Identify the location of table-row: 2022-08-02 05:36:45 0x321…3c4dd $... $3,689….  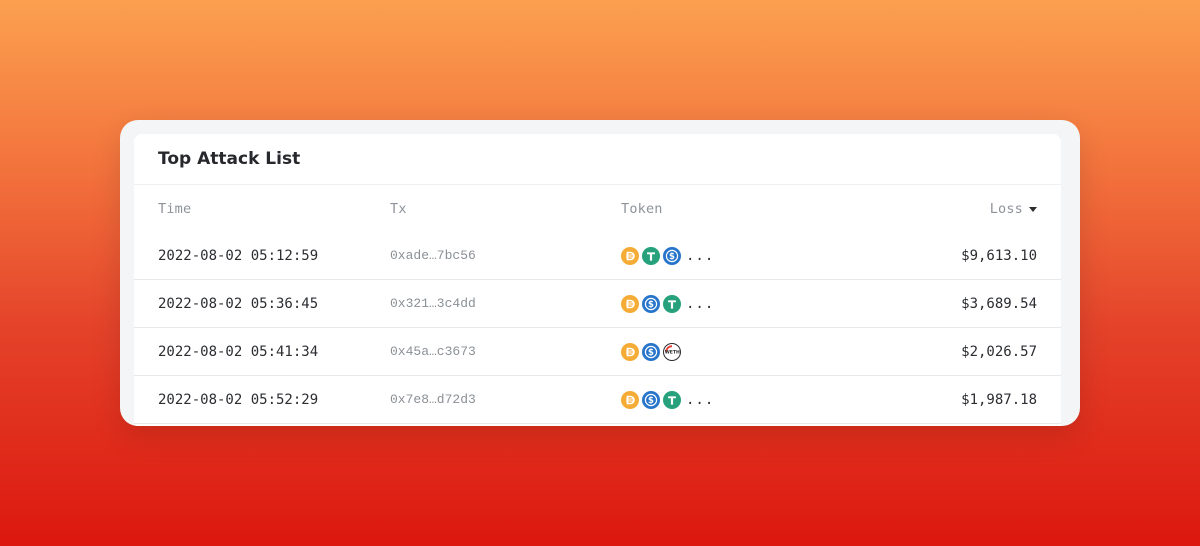
(597, 304).